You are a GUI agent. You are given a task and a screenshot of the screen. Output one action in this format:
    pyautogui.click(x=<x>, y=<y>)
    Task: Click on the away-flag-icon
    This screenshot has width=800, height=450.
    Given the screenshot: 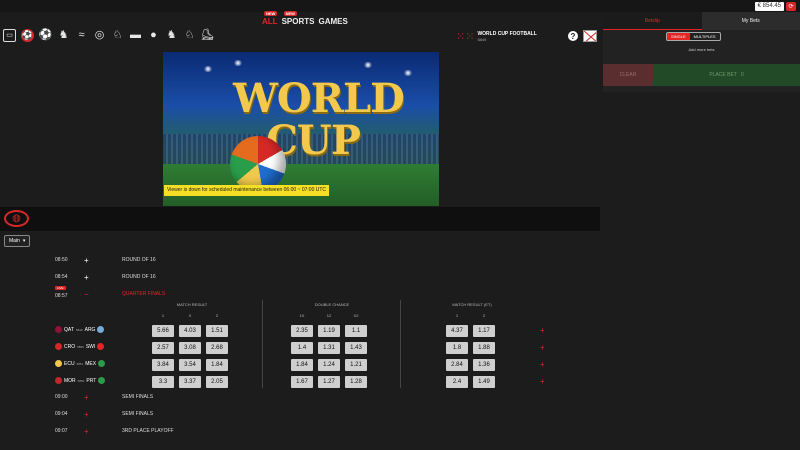 What is the action you would take?
    pyautogui.click(x=101, y=346)
    